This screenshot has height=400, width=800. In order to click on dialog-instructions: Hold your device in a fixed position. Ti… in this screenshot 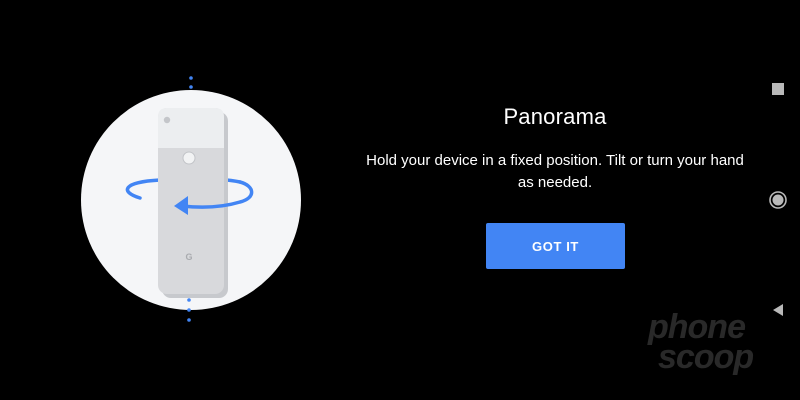, I will do `click(555, 171)`.